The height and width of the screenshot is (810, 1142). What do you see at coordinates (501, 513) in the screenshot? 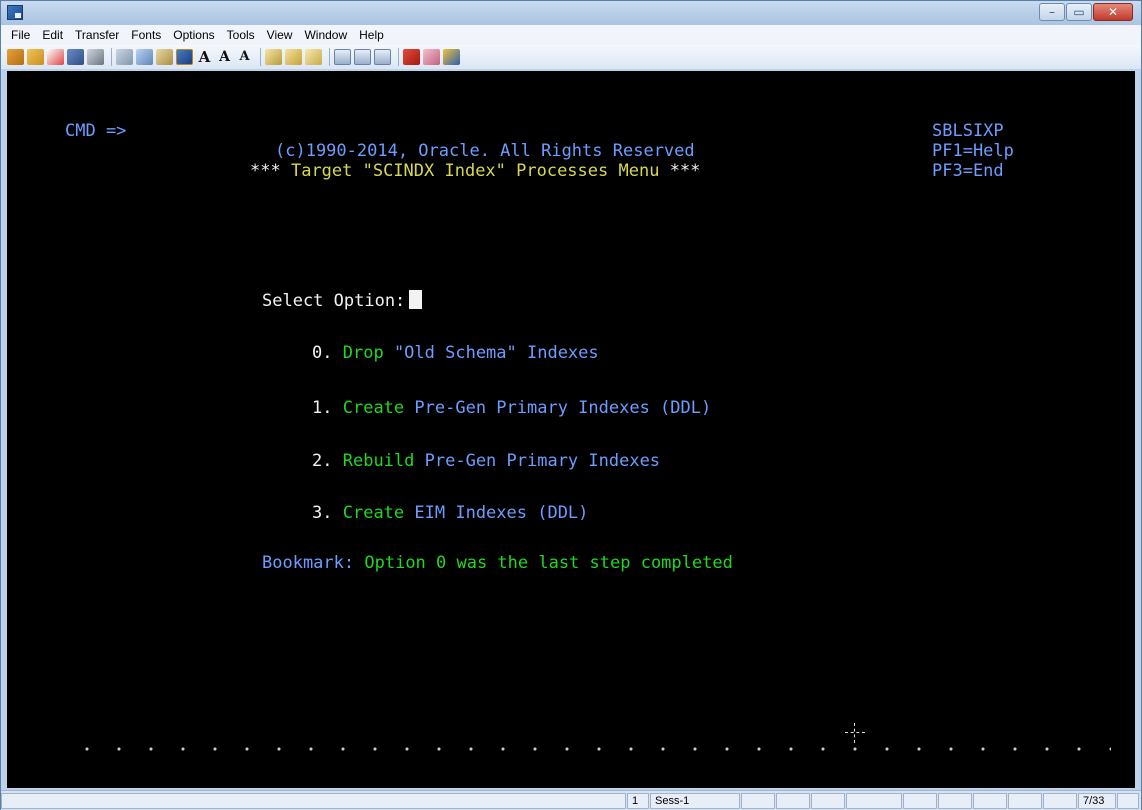
I see `option-description: EIM Indexes (DDL)` at bounding box center [501, 513].